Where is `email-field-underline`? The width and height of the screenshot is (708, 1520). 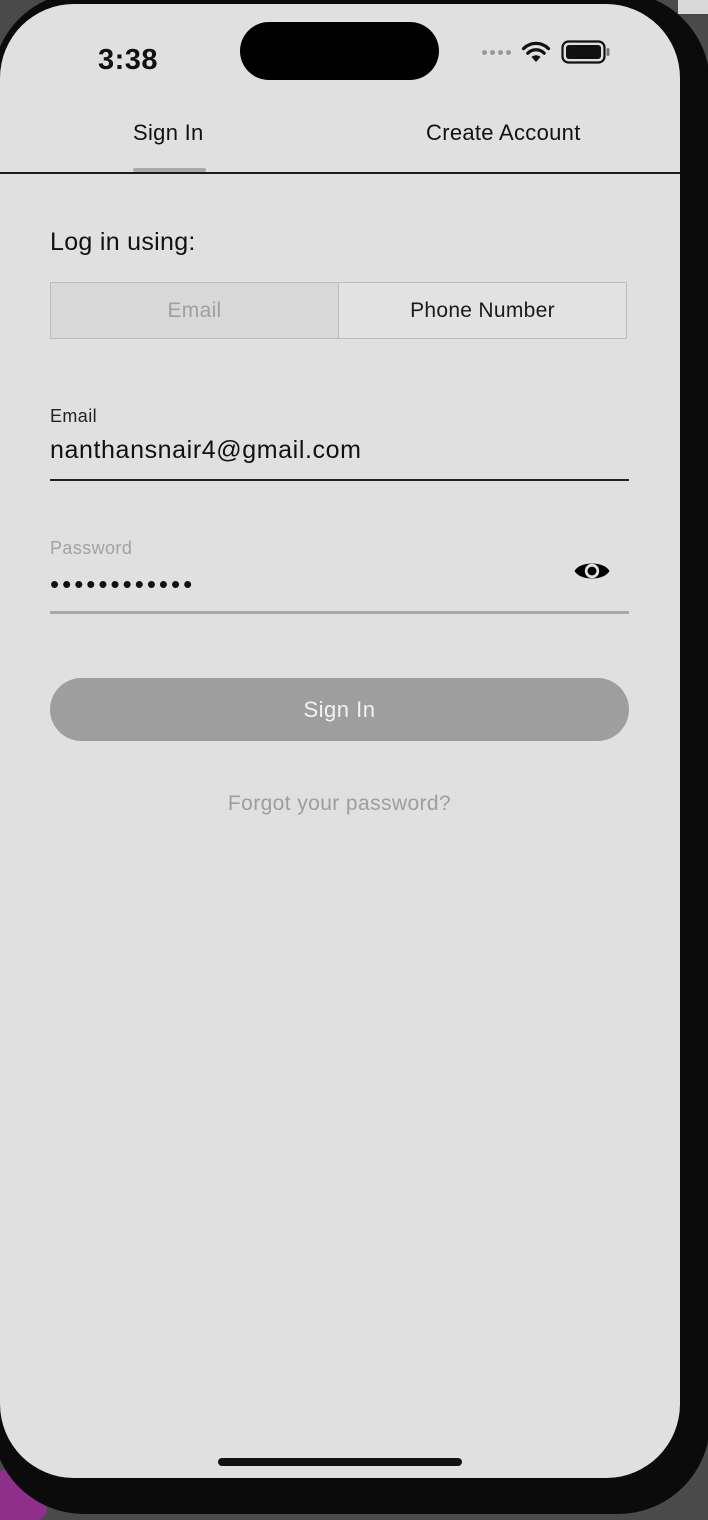
email-field-underline is located at coordinates (339, 480).